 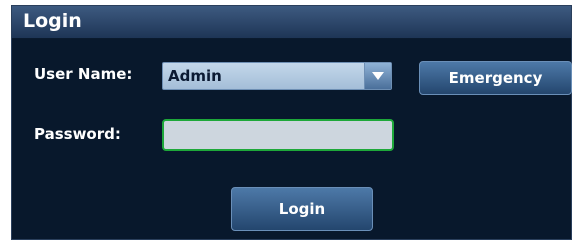 What do you see at coordinates (83, 74) in the screenshot?
I see `username-label: User Name:` at bounding box center [83, 74].